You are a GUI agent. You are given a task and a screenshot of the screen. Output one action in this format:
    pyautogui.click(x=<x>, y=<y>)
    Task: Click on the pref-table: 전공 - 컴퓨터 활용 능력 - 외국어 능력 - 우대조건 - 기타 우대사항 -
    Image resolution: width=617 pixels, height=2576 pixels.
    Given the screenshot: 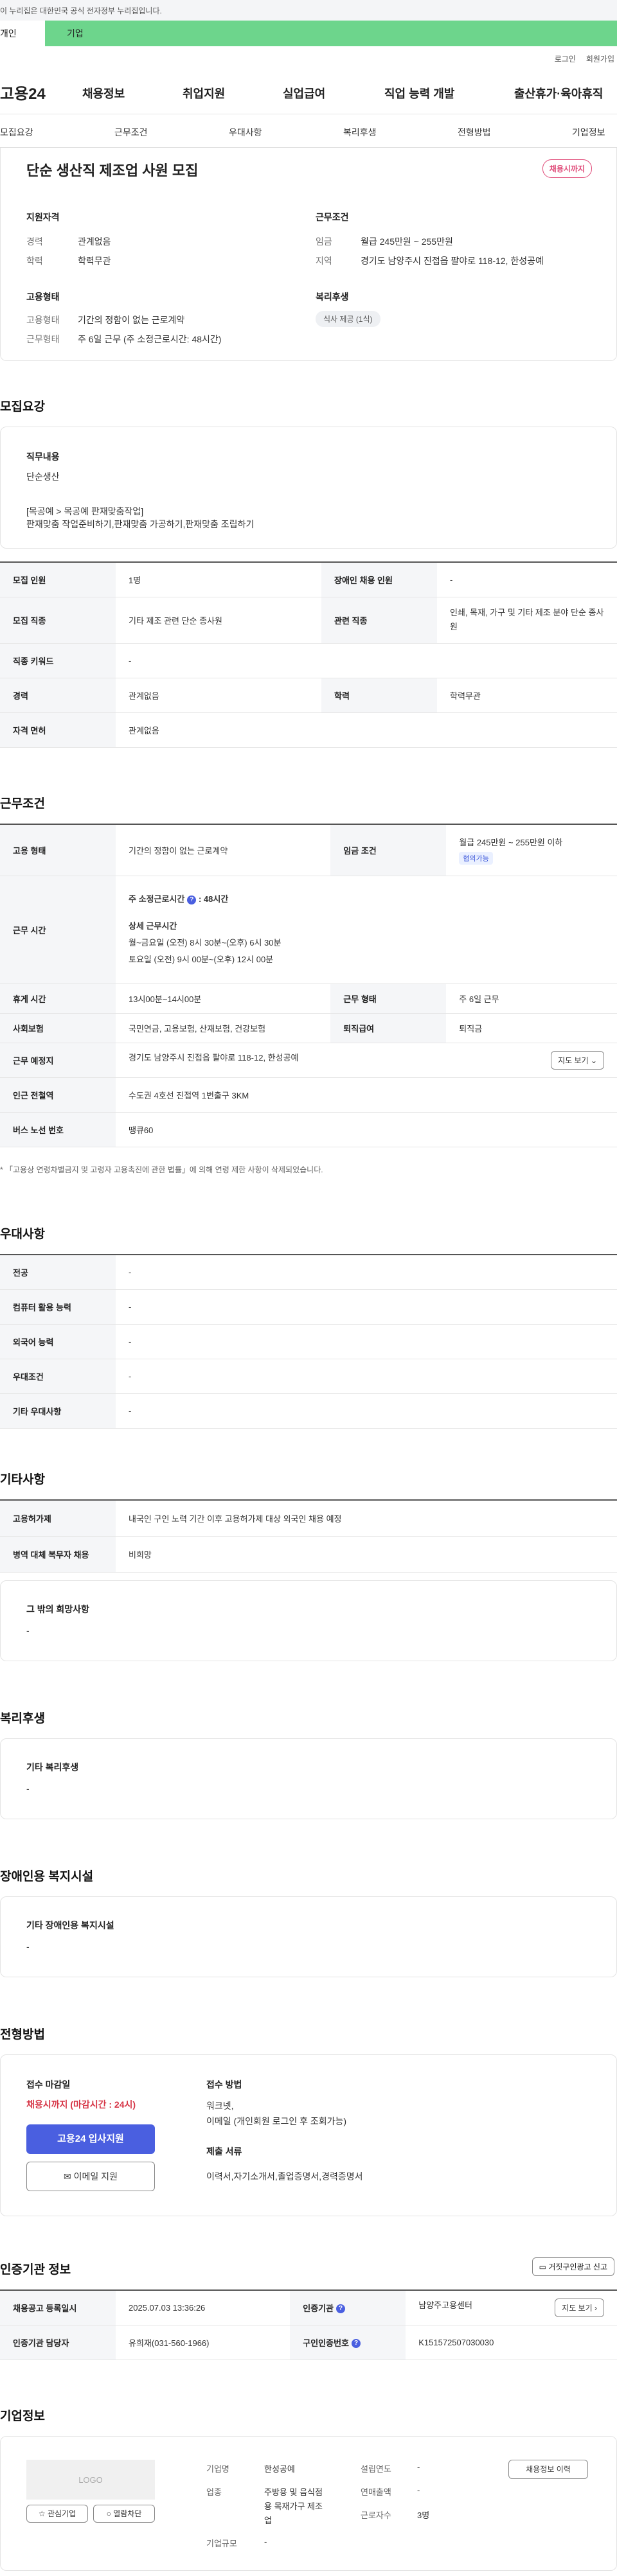 What is the action you would take?
    pyautogui.click(x=308, y=1341)
    